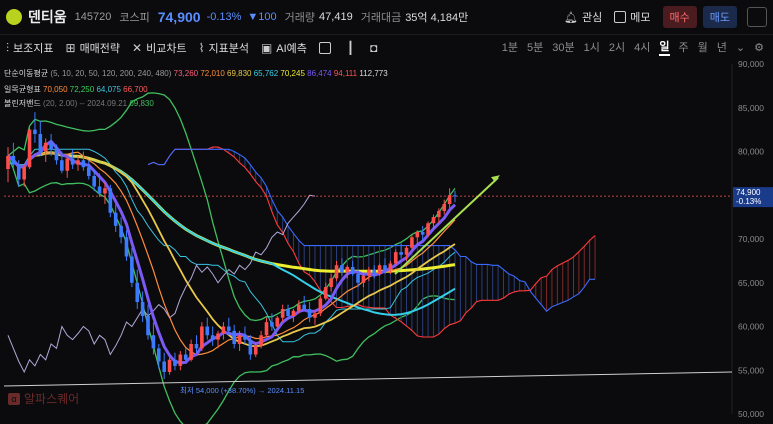 The width and height of the screenshot is (773, 424). I want to click on ai-predict-button: ▣ AI예측, so click(284, 48).